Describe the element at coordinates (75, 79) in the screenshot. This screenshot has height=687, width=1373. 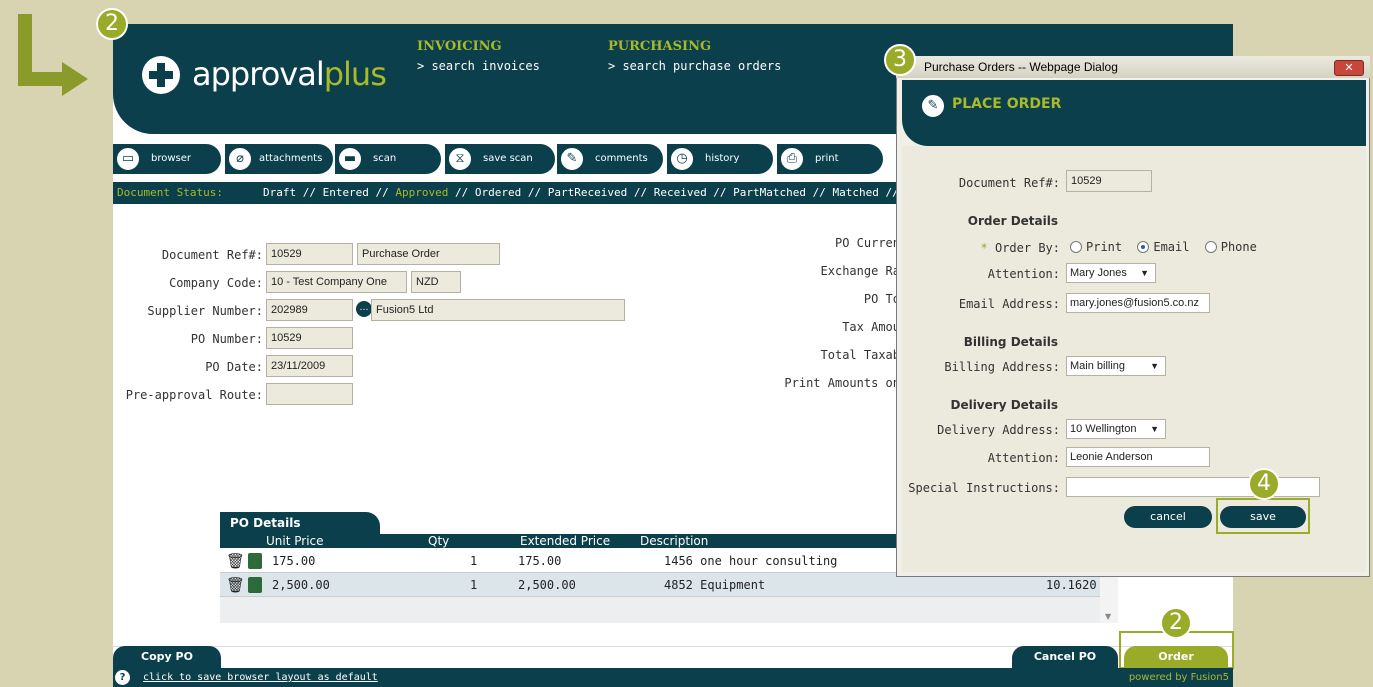
I see `step-arrow-head` at that location.